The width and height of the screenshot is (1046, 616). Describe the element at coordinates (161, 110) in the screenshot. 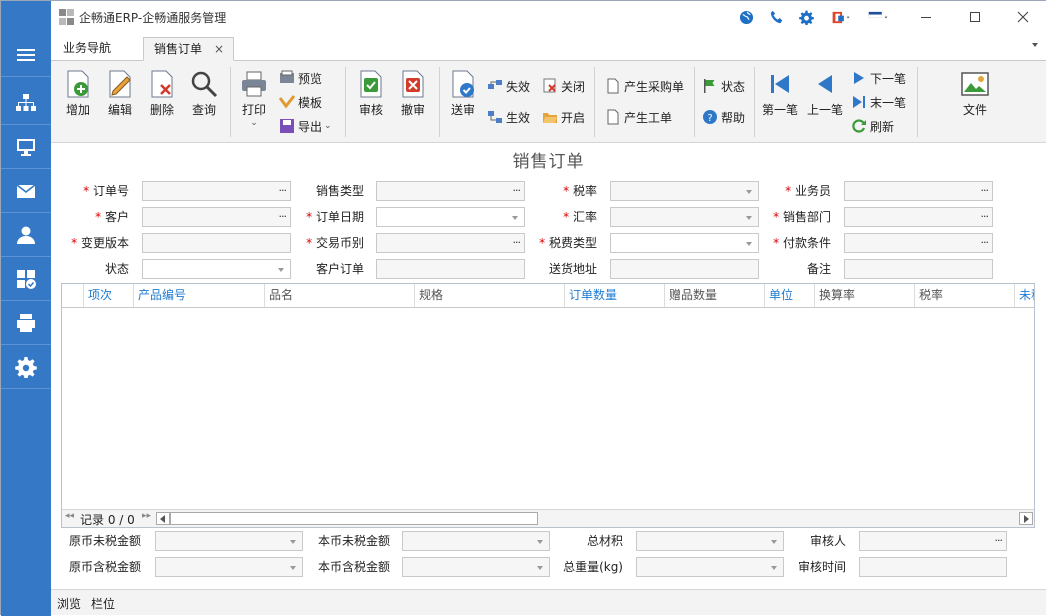

I see `delete-label: 删除` at that location.